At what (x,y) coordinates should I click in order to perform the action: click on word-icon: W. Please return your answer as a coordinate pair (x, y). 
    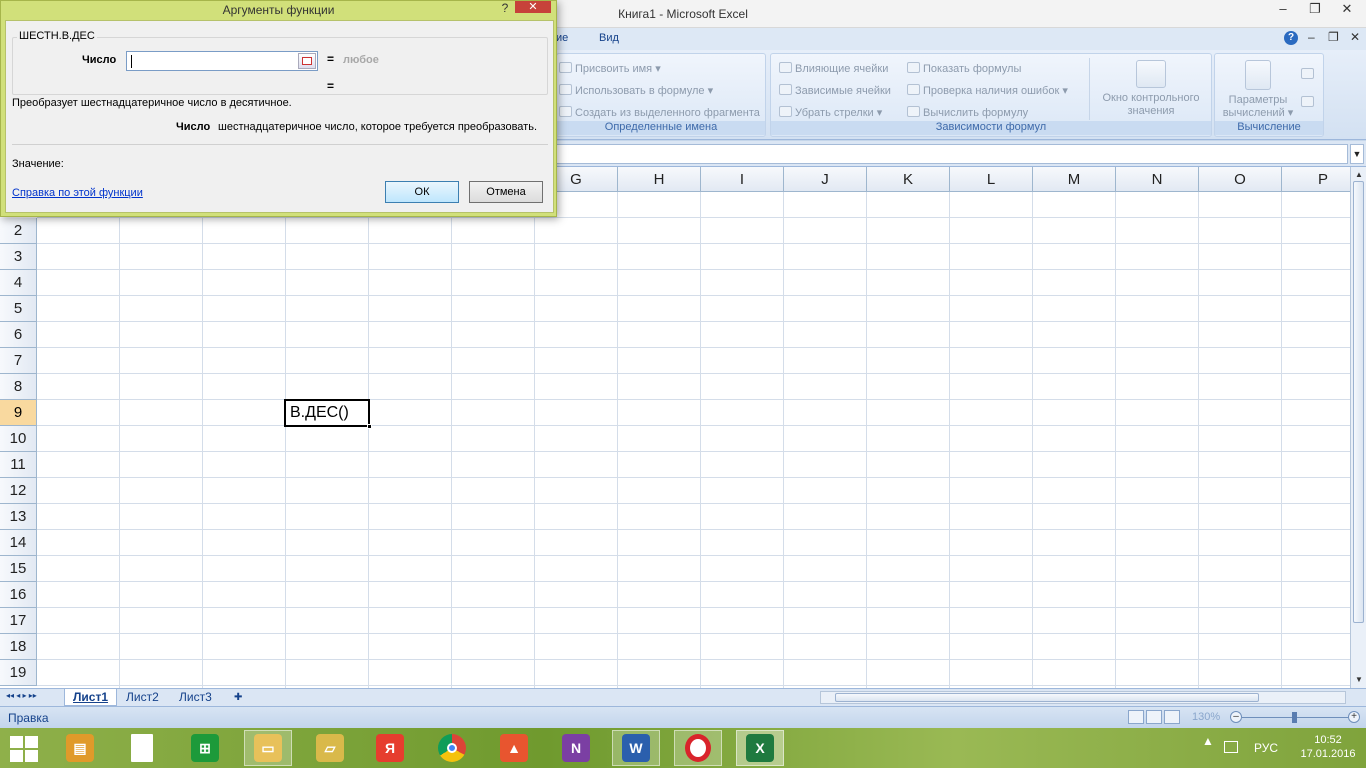
    Looking at the image, I should click on (636, 748).